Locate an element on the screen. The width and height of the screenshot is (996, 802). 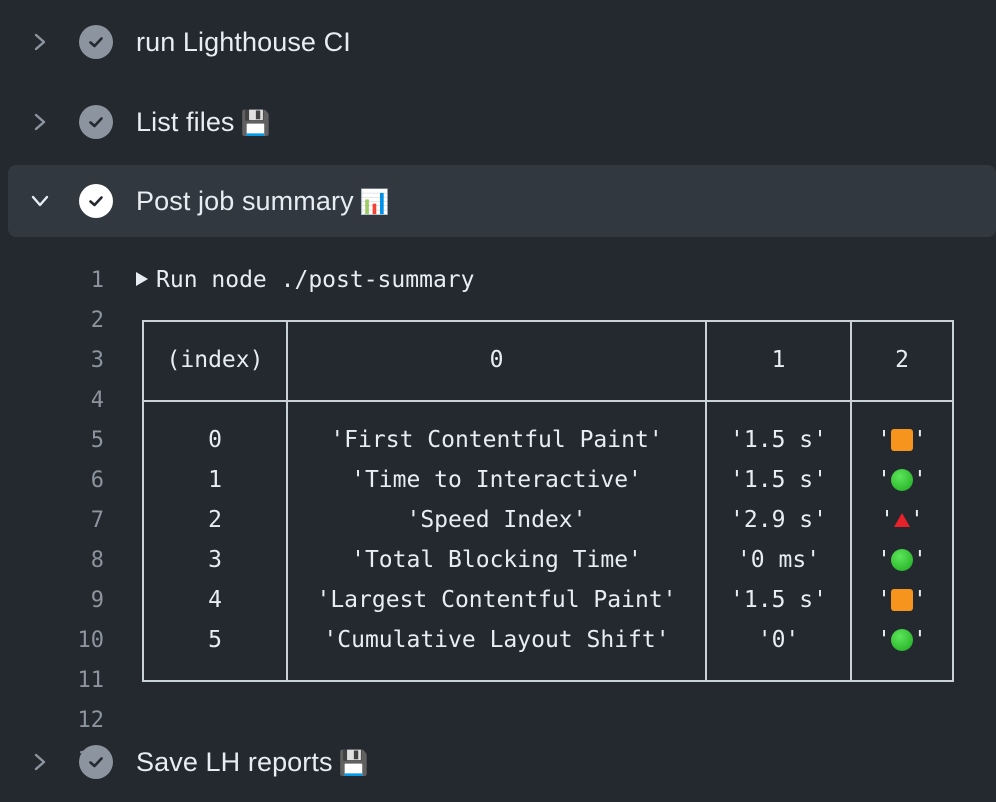
line-number: 5 is located at coordinates (97, 440).